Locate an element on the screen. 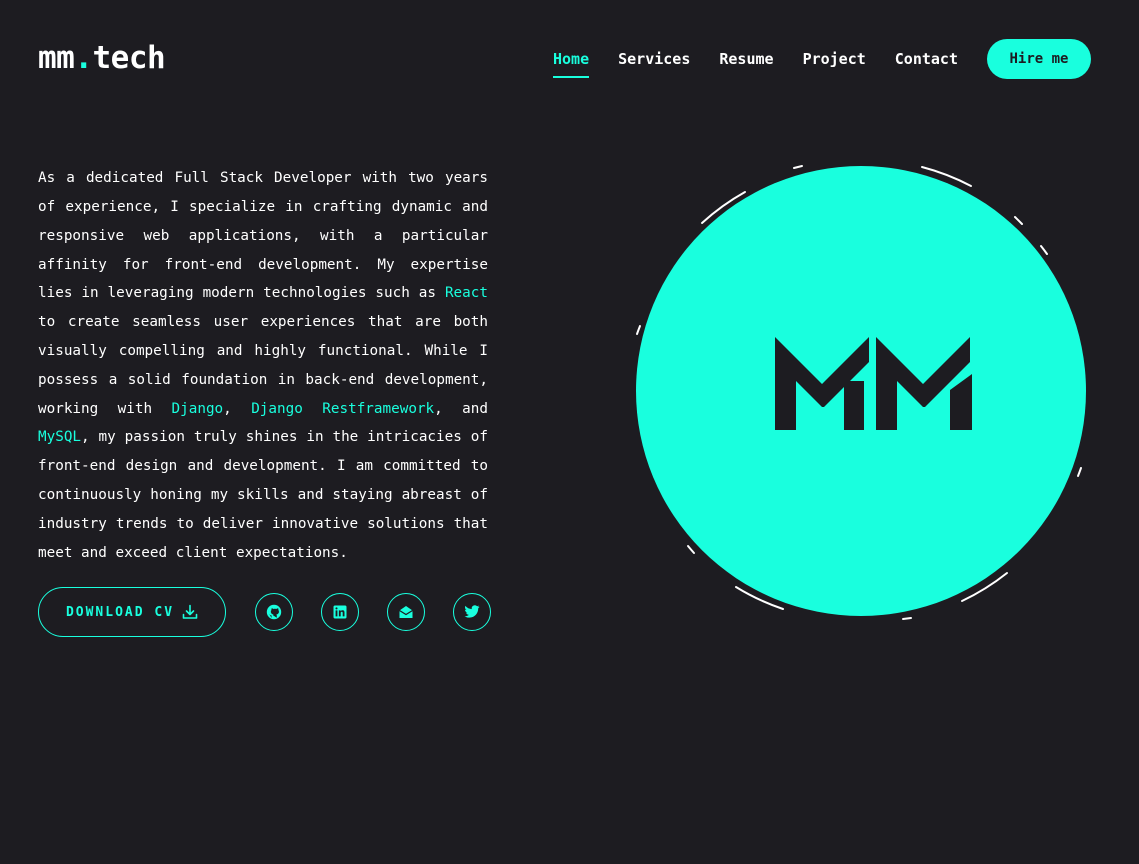  logo-name: mm is located at coordinates (56, 58).